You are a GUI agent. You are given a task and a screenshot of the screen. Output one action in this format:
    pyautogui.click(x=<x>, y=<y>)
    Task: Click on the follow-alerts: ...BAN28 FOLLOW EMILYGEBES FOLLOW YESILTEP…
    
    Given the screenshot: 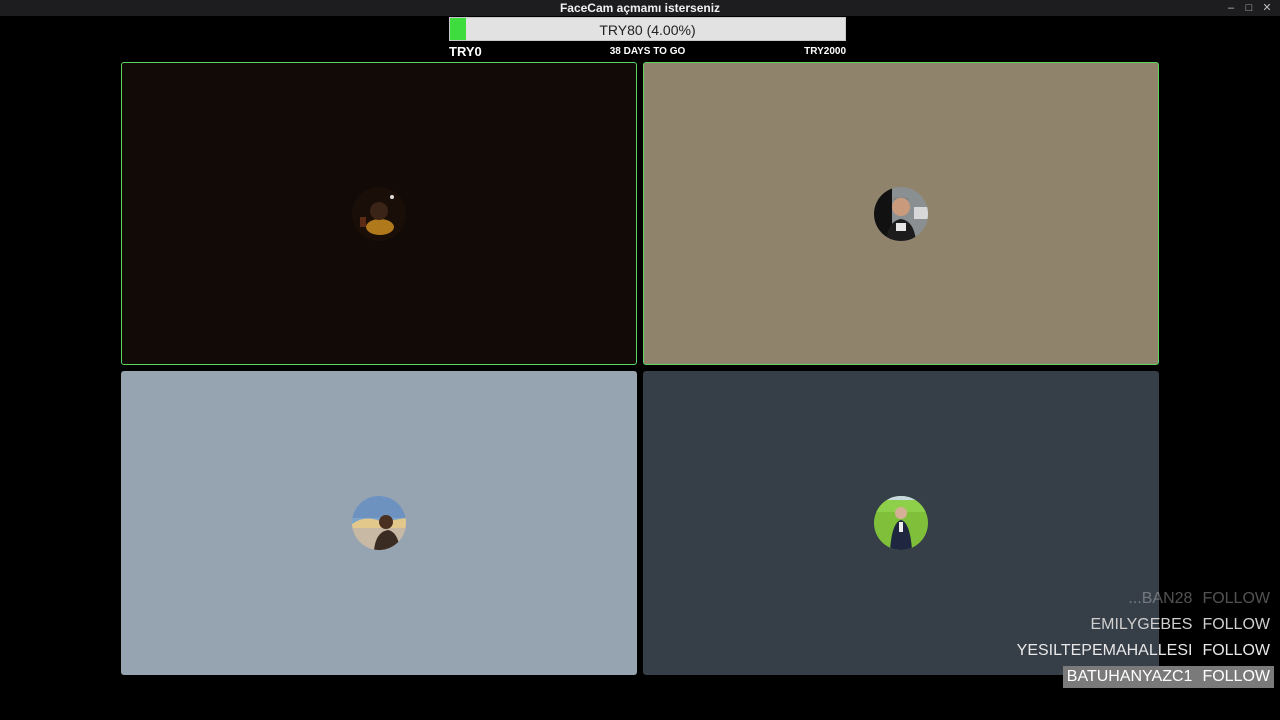 What is the action you would take?
    pyautogui.click(x=1143, y=640)
    